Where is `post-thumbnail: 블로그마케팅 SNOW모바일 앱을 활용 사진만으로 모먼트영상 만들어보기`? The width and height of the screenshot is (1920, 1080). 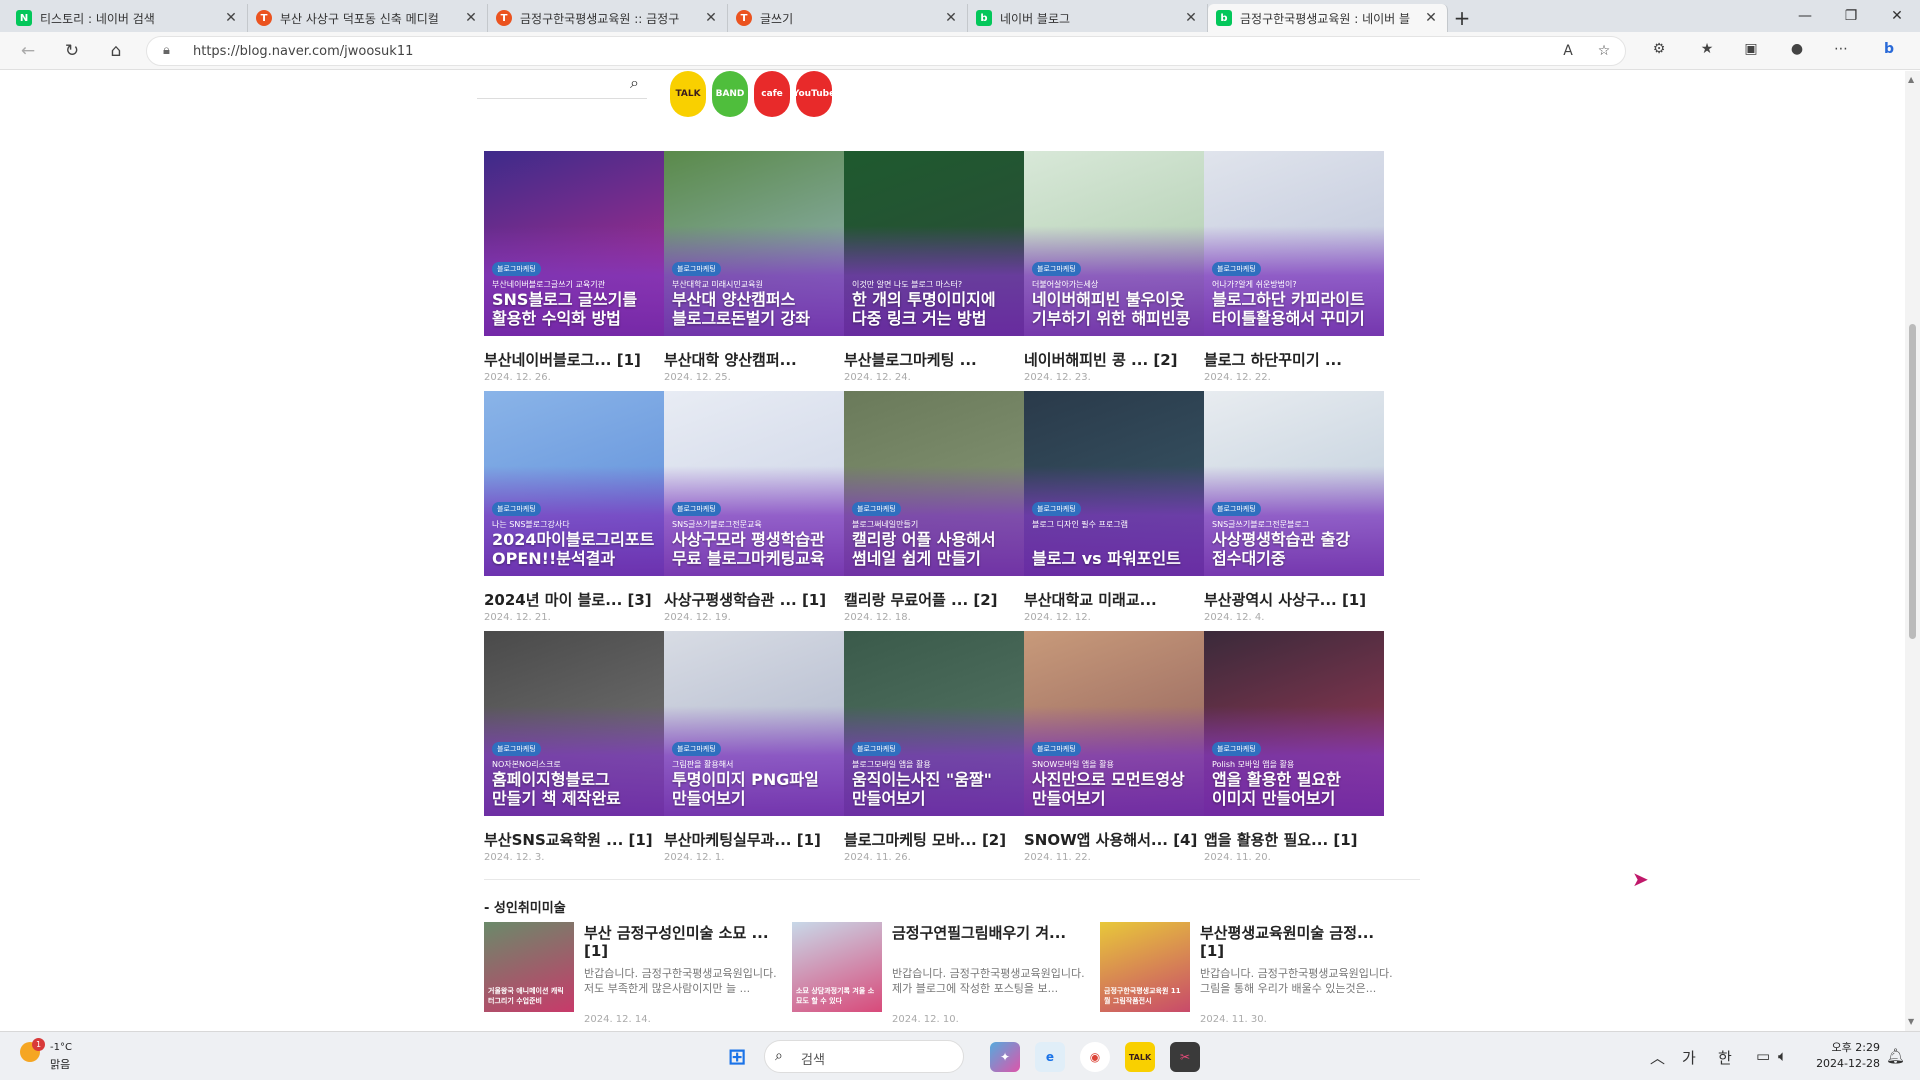
post-thumbnail: 블로그마케팅 SNOW모바일 앱을 활용 사진만으로 모먼트영상 만들어보기 is located at coordinates (1114, 723).